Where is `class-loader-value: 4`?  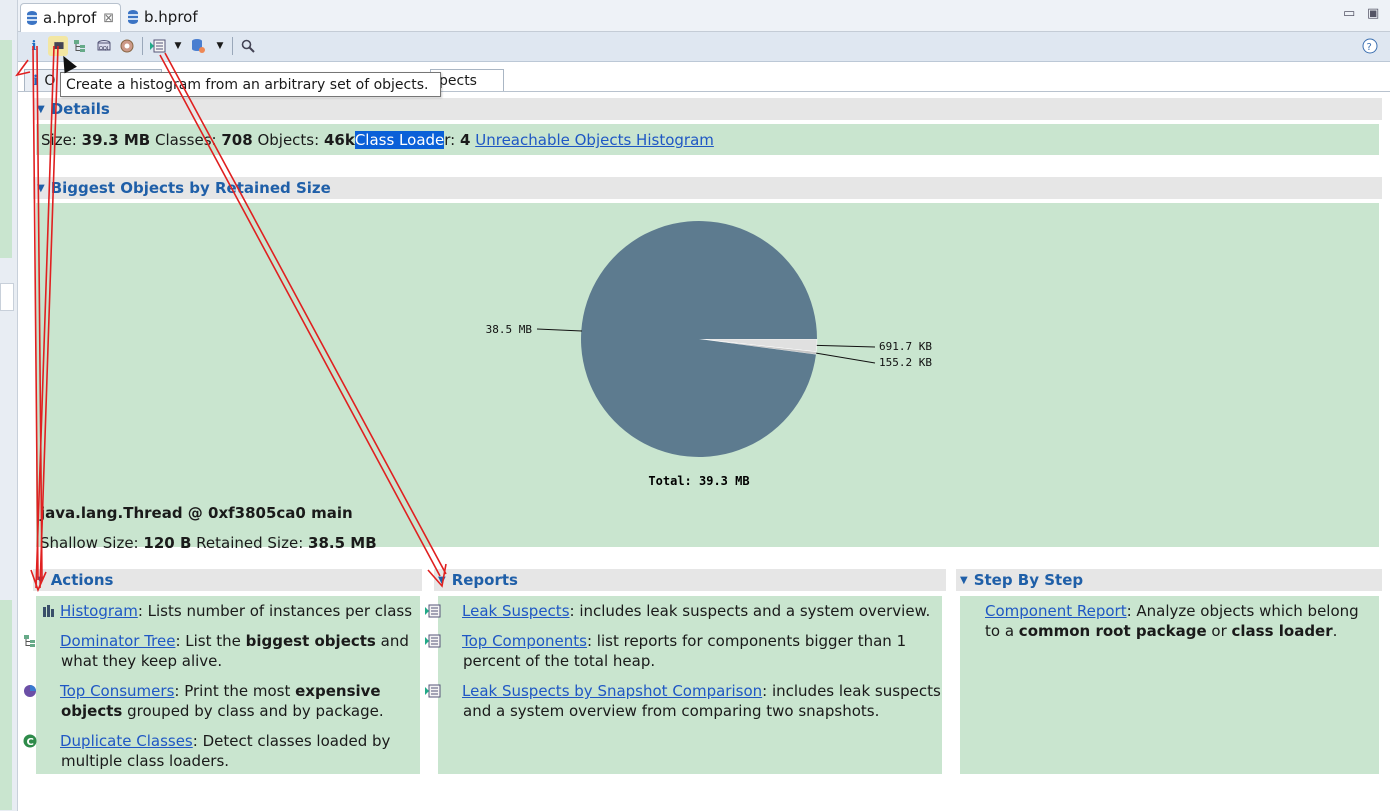 class-loader-value: 4 is located at coordinates (465, 140).